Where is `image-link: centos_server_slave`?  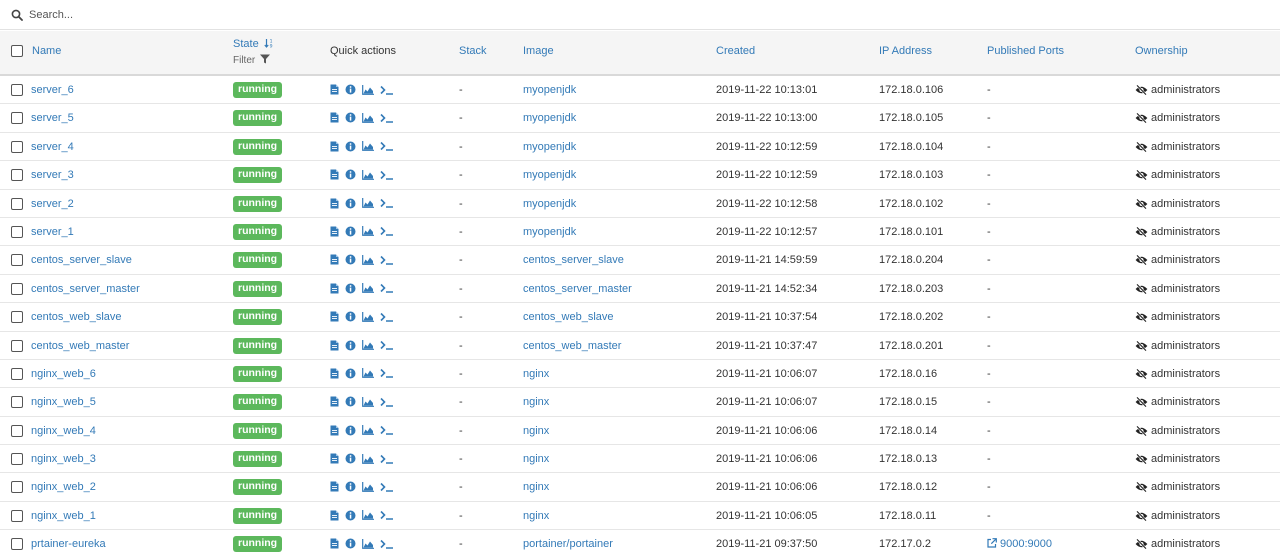 image-link: centos_server_slave is located at coordinates (573, 260).